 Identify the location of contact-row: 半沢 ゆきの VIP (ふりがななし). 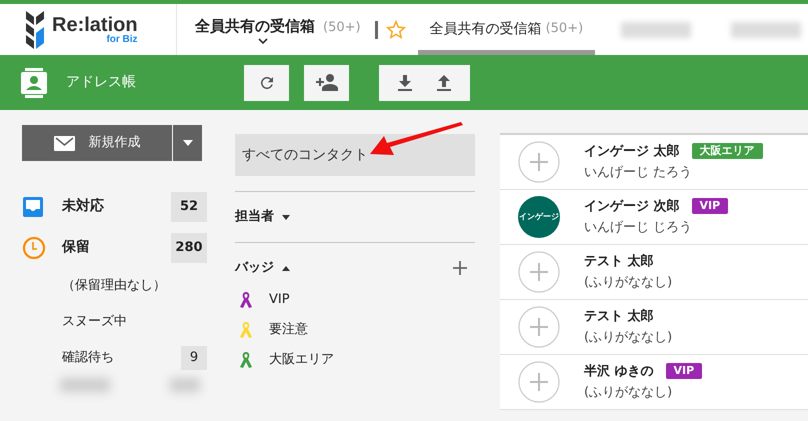
(654, 382).